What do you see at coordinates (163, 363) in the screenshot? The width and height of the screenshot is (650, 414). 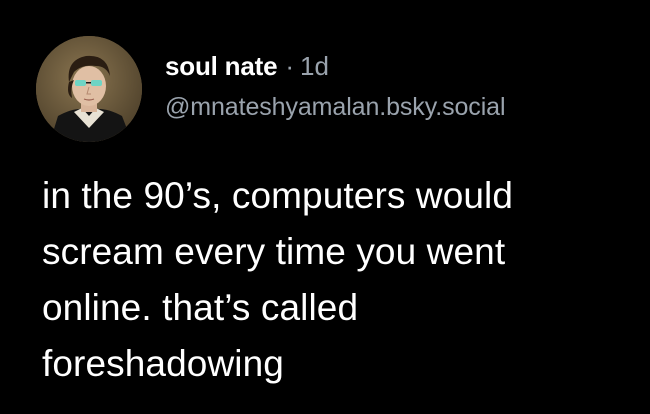 I see `post-text-line: foreshadowing` at bounding box center [163, 363].